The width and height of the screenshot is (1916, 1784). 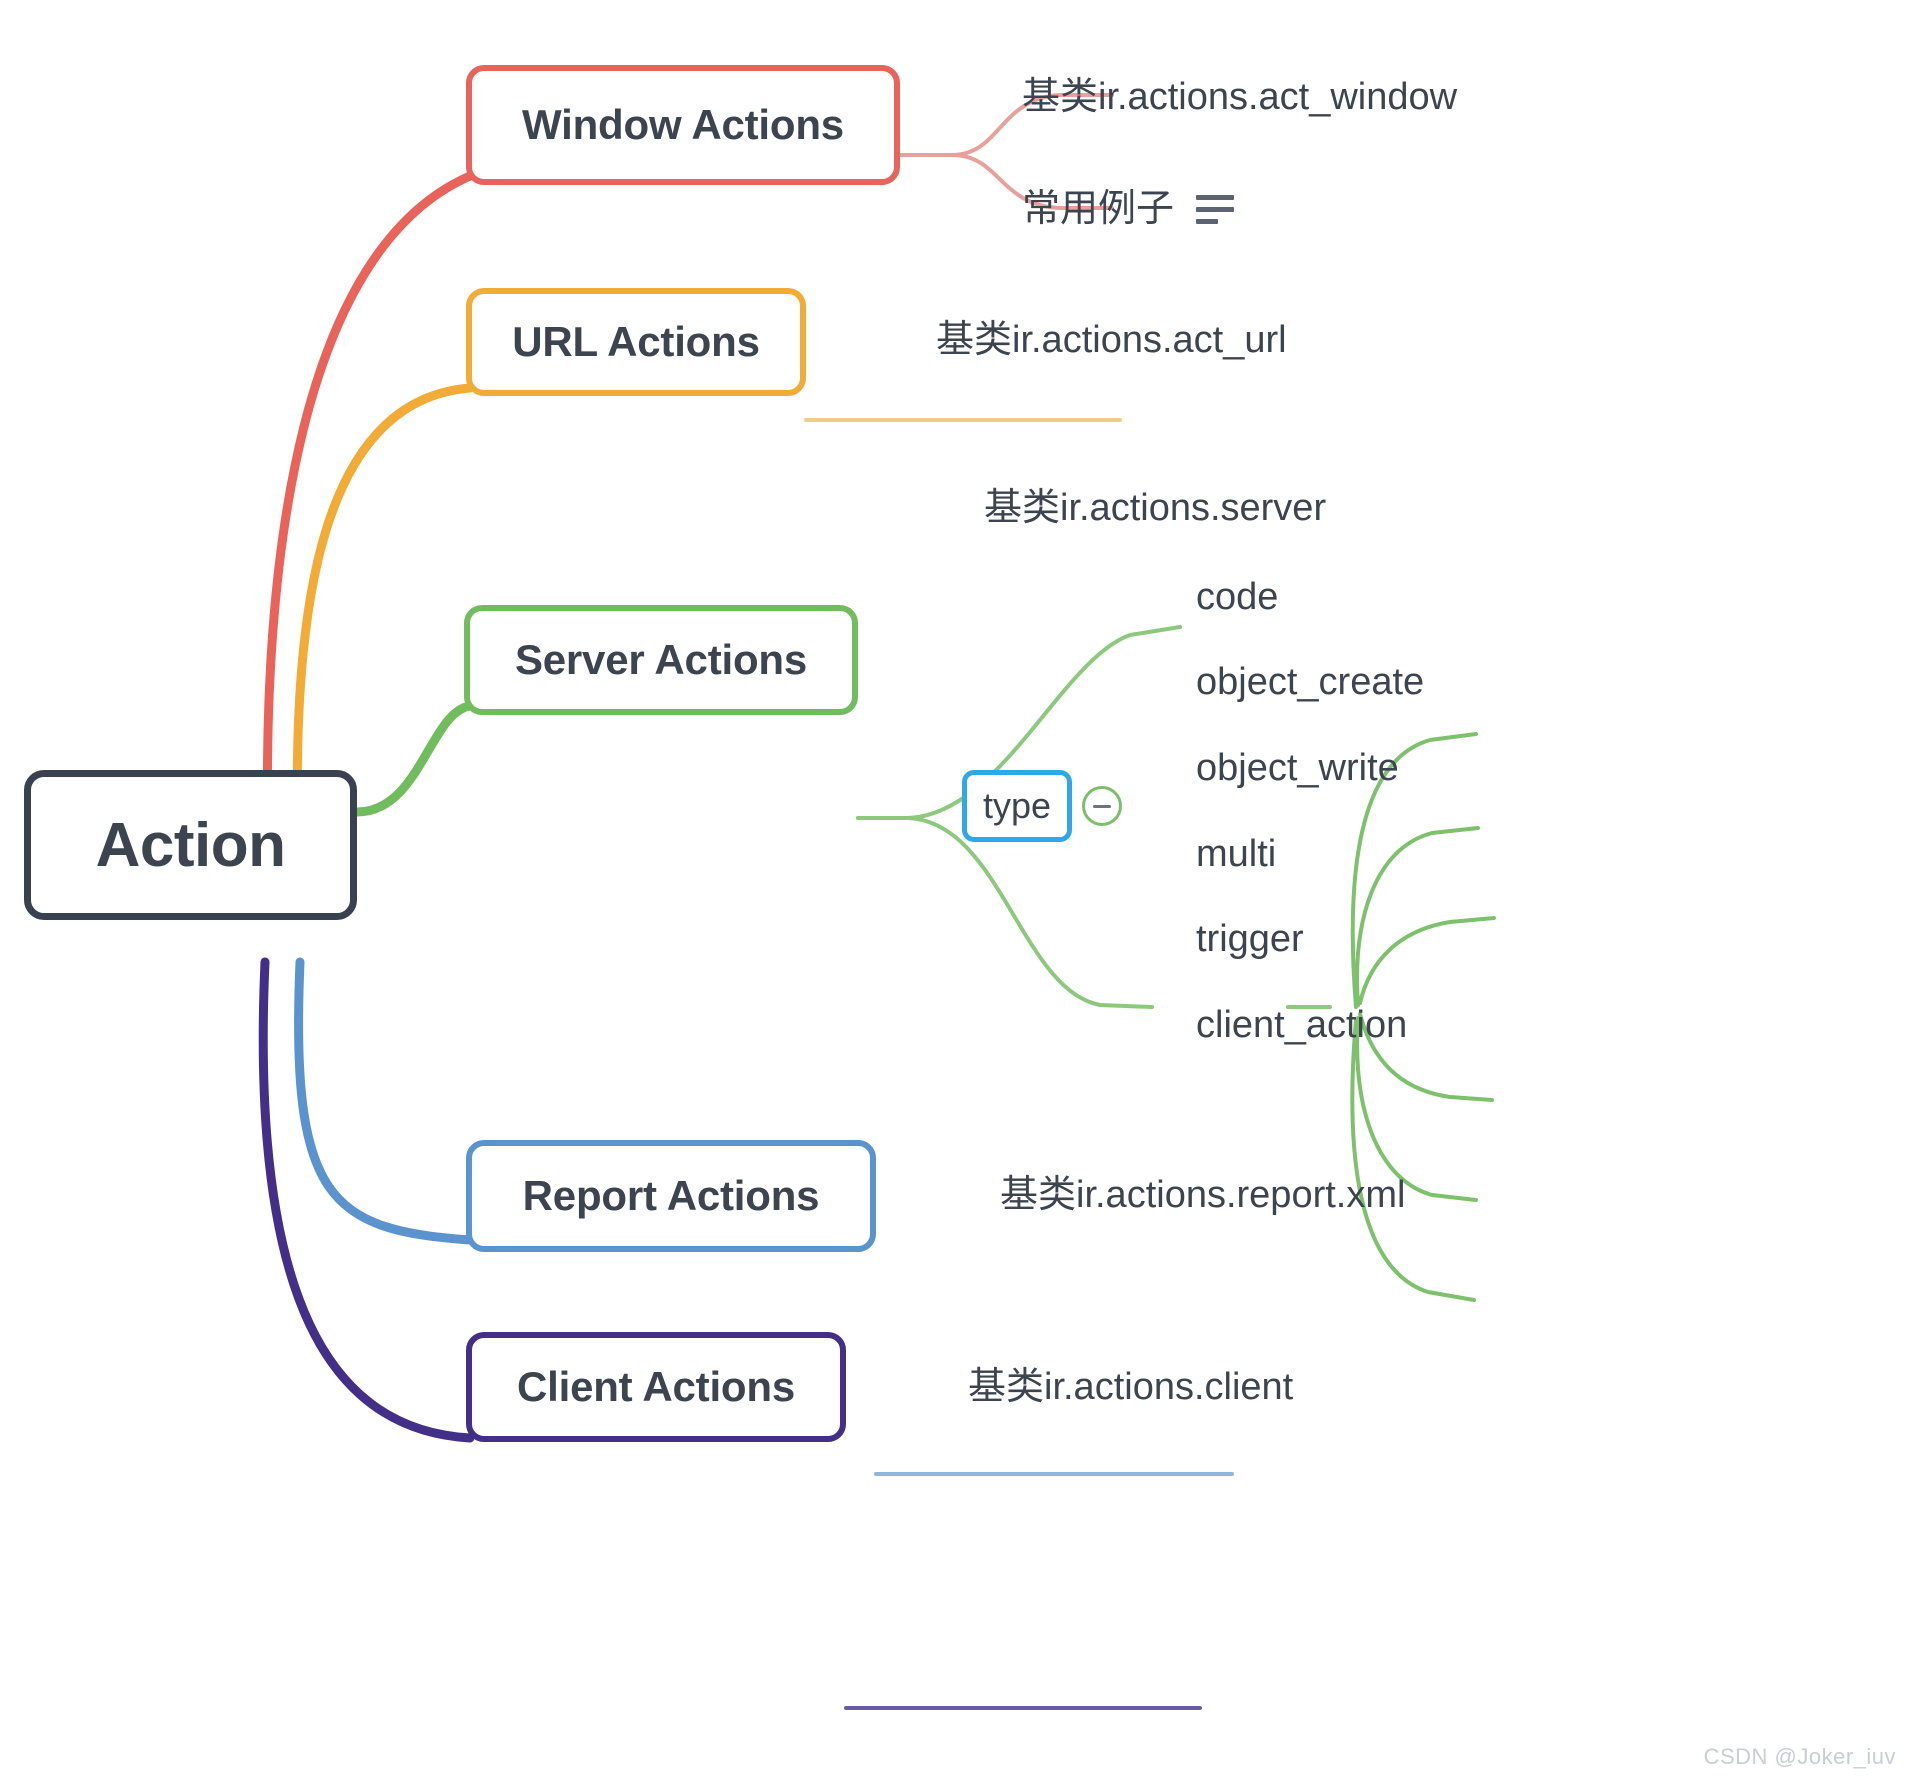 I want to click on leaf-type-code-label: code, so click(x=1237, y=597).